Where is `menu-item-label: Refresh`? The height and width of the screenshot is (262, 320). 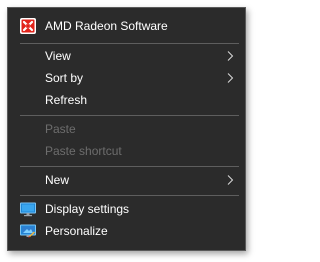 menu-item-label: Refresh is located at coordinates (66, 100).